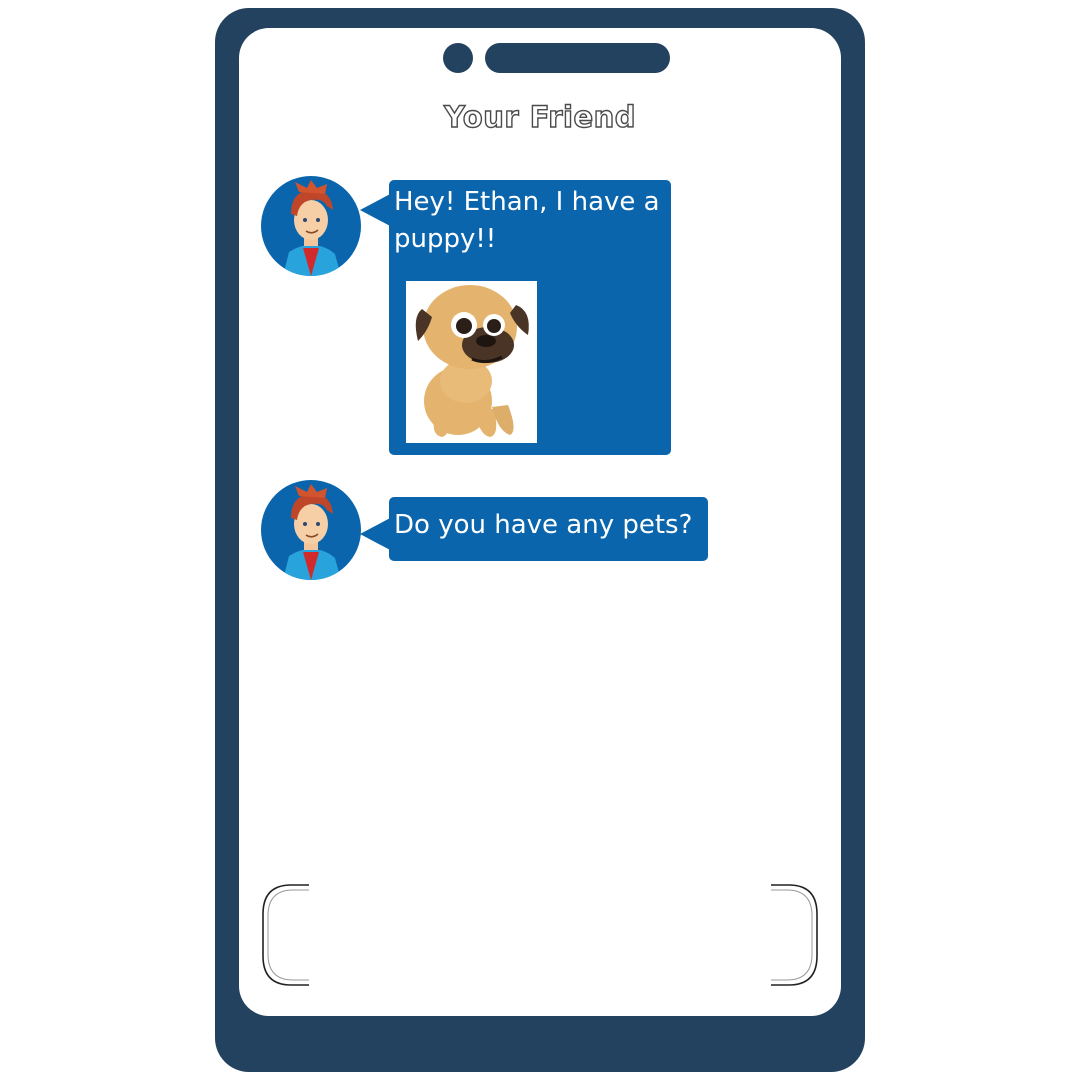  I want to click on message-input-area, so click(540, 935).